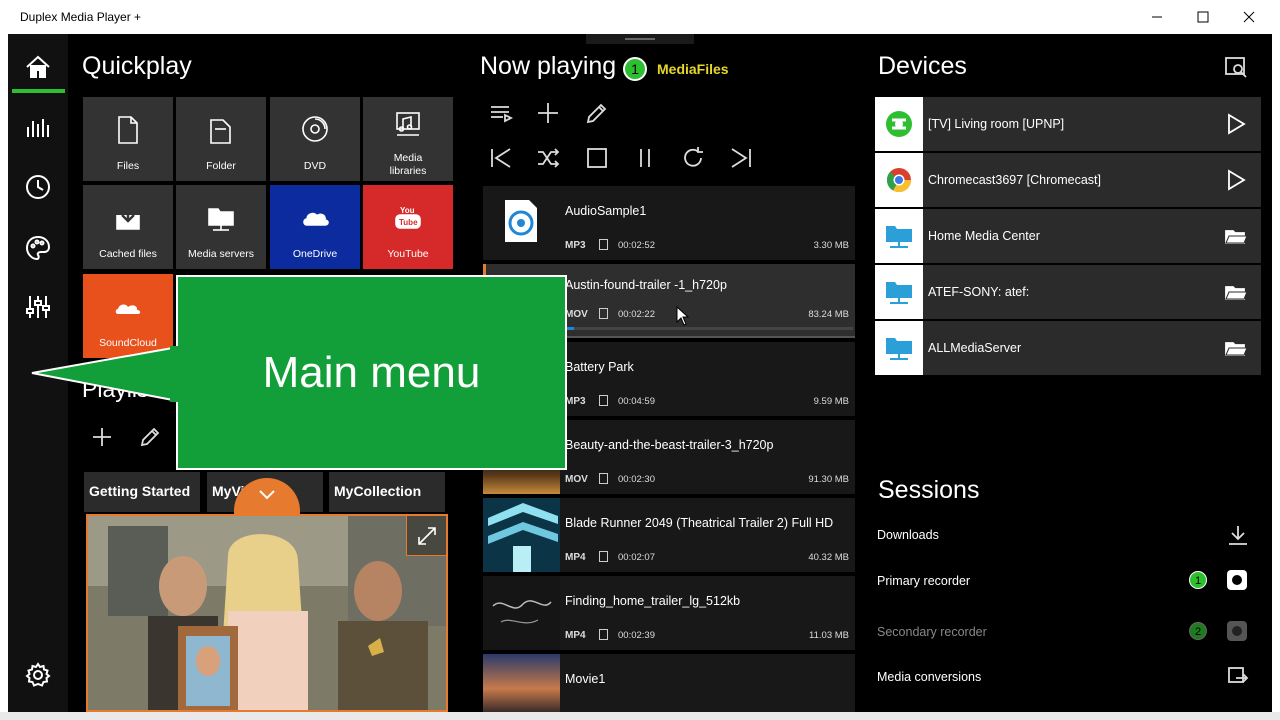  Describe the element at coordinates (371, 372) in the screenshot. I see `callout-text: Main menu` at that location.